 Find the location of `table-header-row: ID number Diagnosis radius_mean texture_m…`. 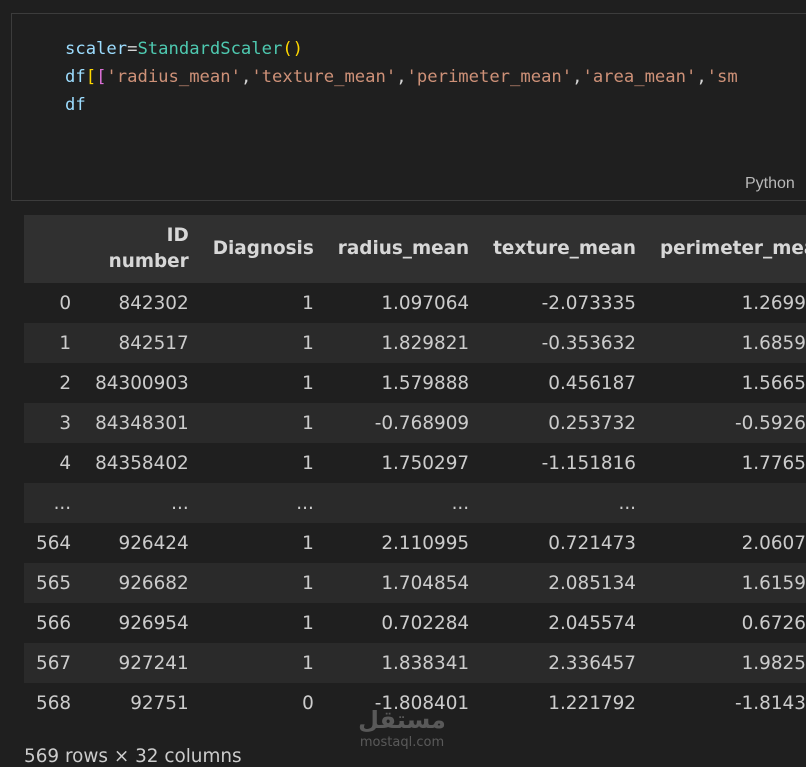

table-header-row: ID number Diagnosis radius_mean texture_m… is located at coordinates (415, 249).